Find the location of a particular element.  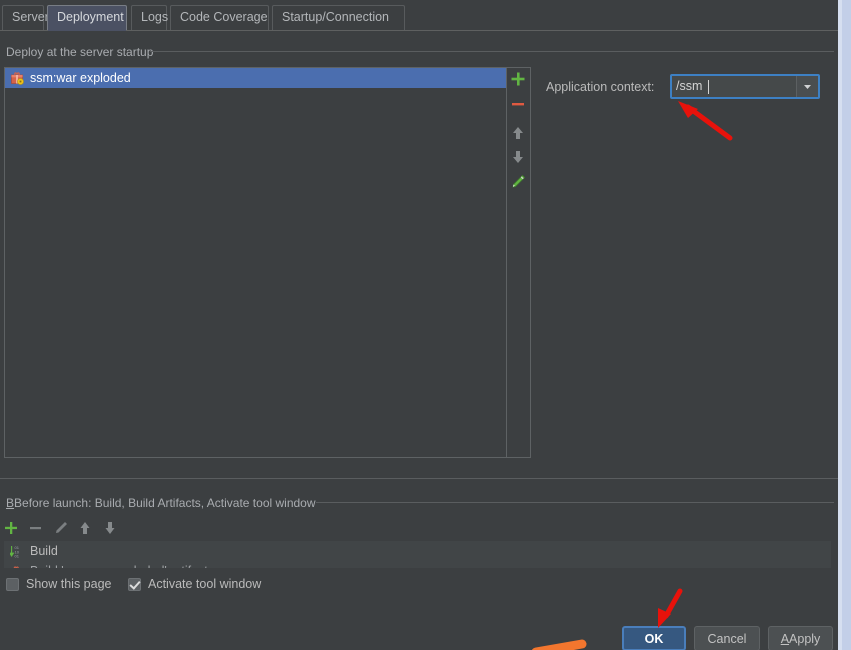

cancel-button-label: Cancel is located at coordinates (727, 638).